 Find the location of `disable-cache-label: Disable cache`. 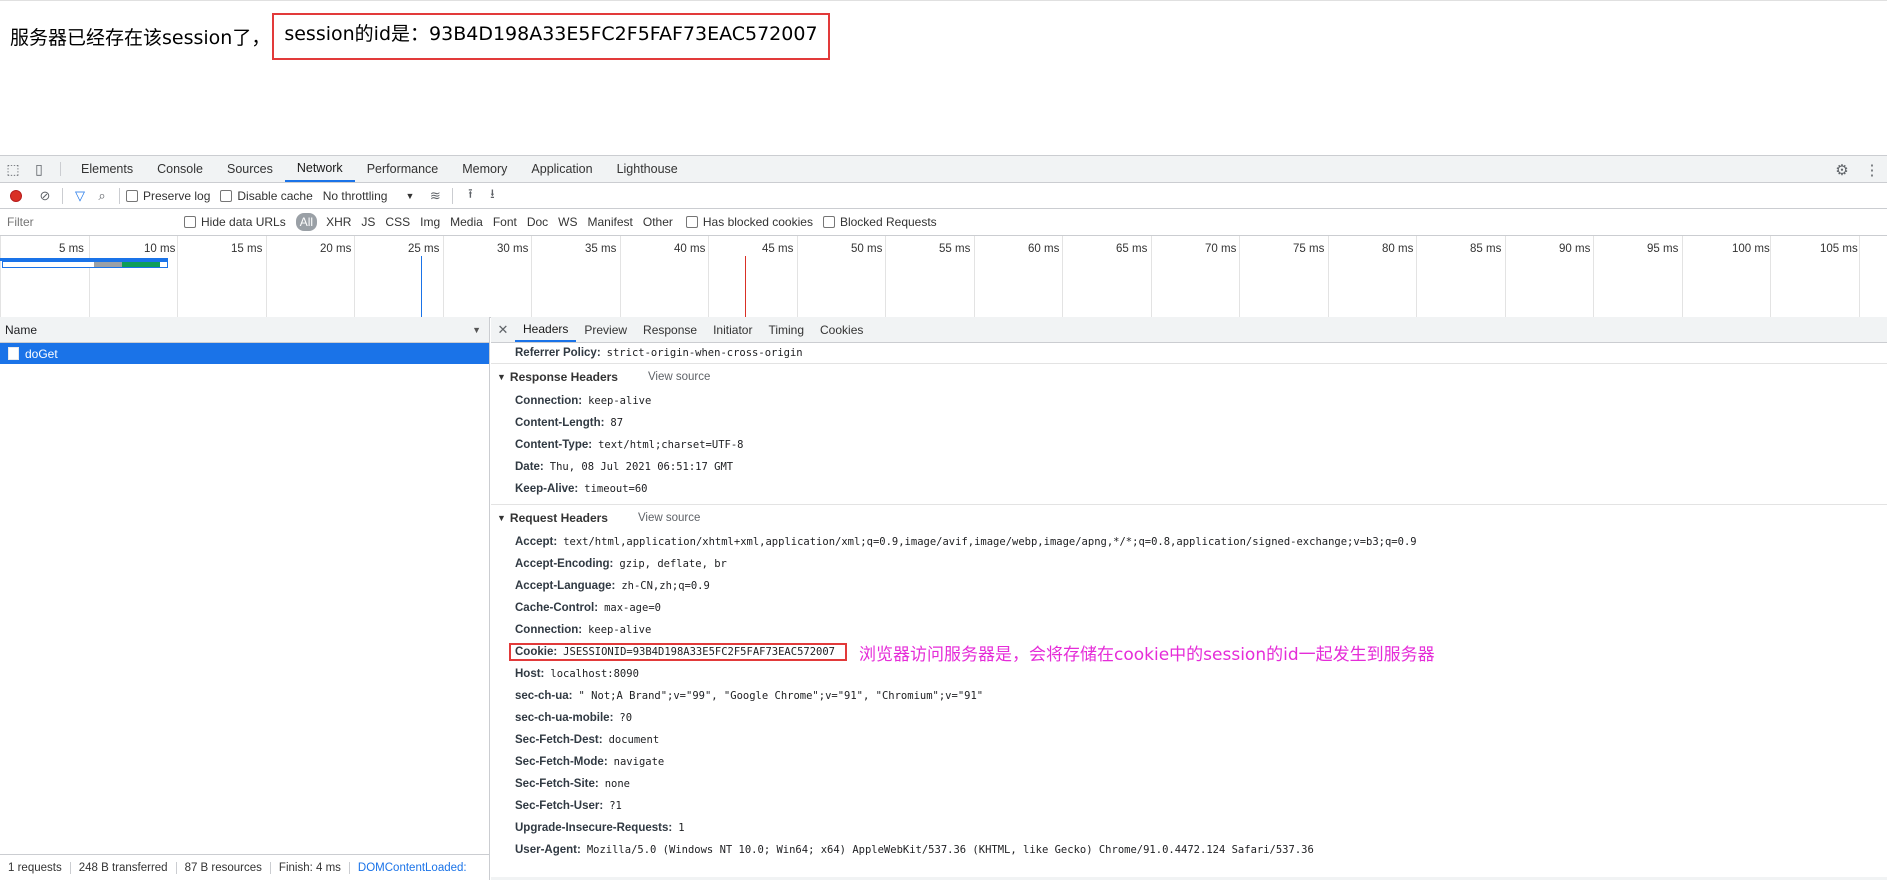

disable-cache-label: Disable cache is located at coordinates (275, 195).